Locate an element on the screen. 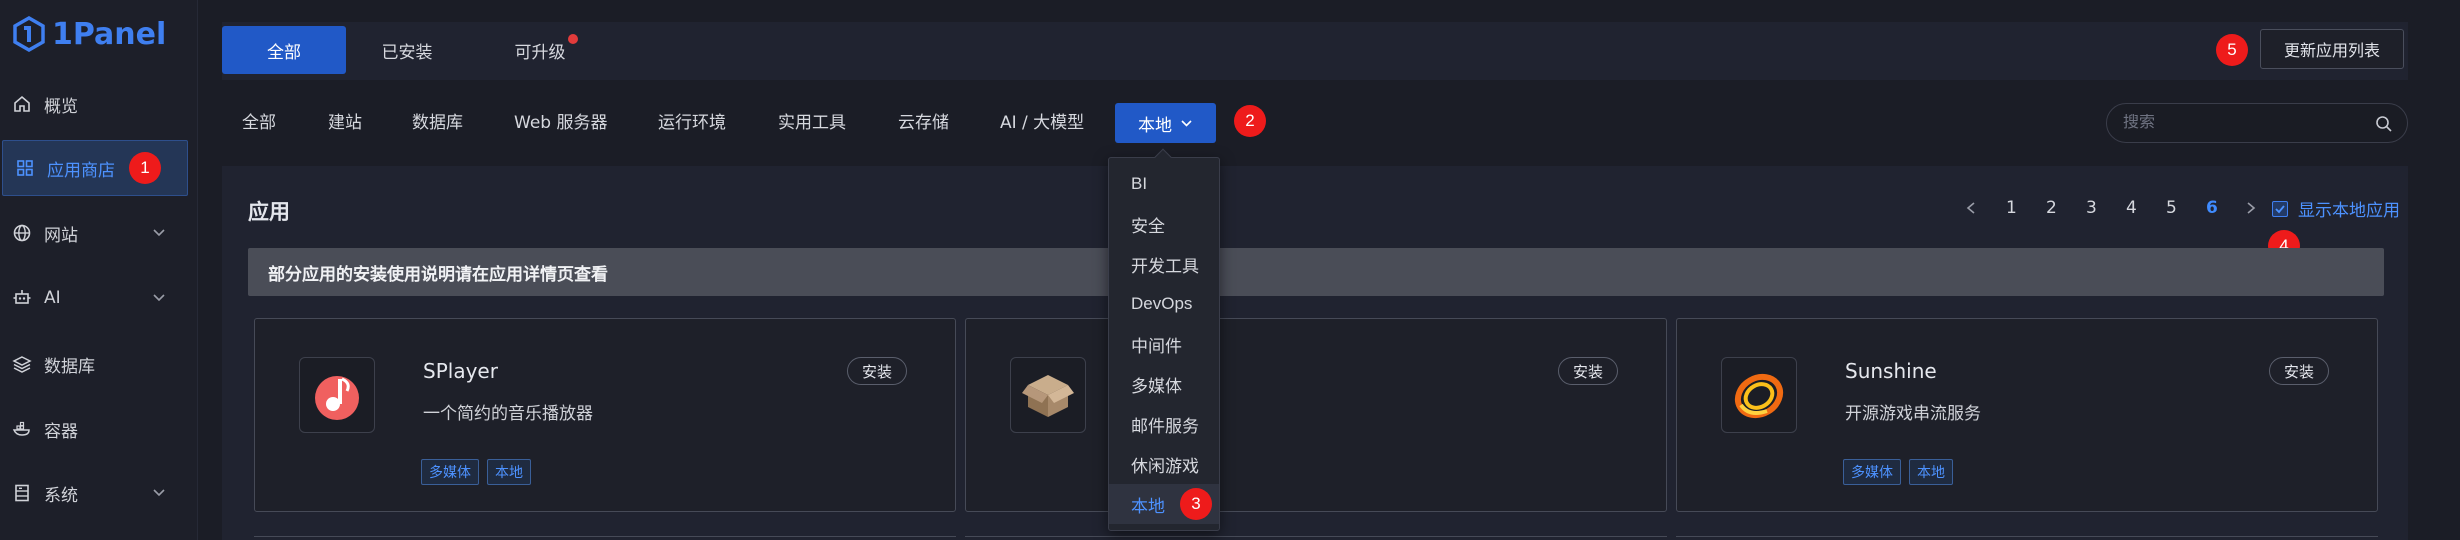  category-tools: 实用工具 is located at coordinates (812, 120).